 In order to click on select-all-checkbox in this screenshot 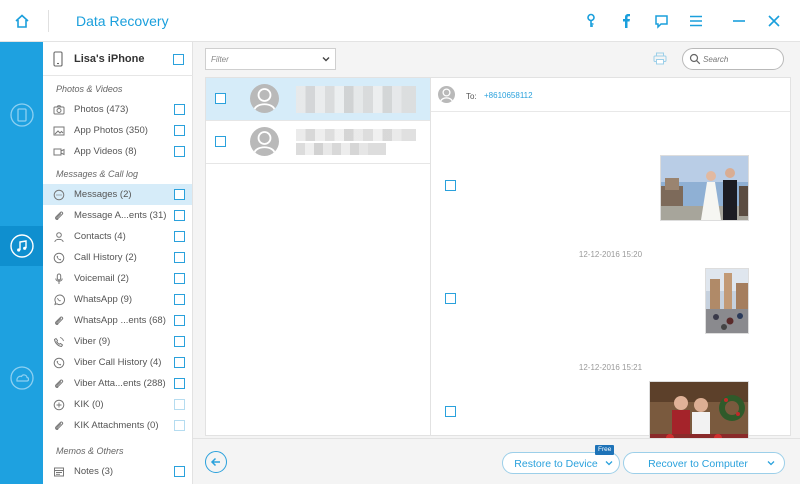, I will do `click(178, 59)`.